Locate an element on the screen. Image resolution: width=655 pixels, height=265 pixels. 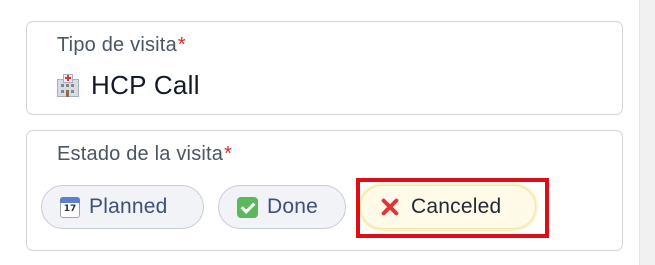
visit-state-options: Planned Done Canceled is located at coordinates (295, 207).